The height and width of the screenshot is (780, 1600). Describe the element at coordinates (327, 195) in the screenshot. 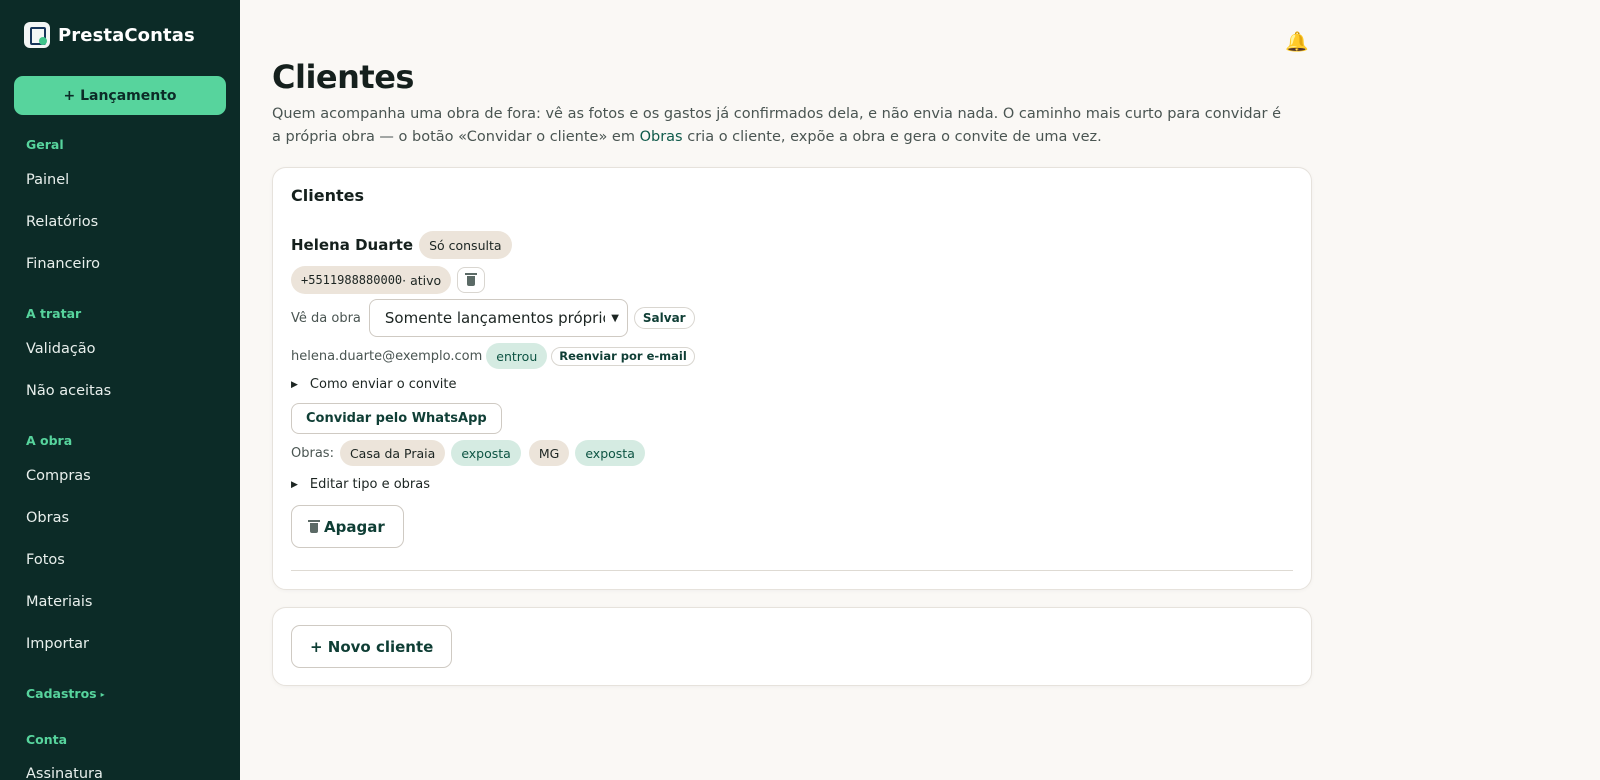

I see `card-title: Clientes` at that location.